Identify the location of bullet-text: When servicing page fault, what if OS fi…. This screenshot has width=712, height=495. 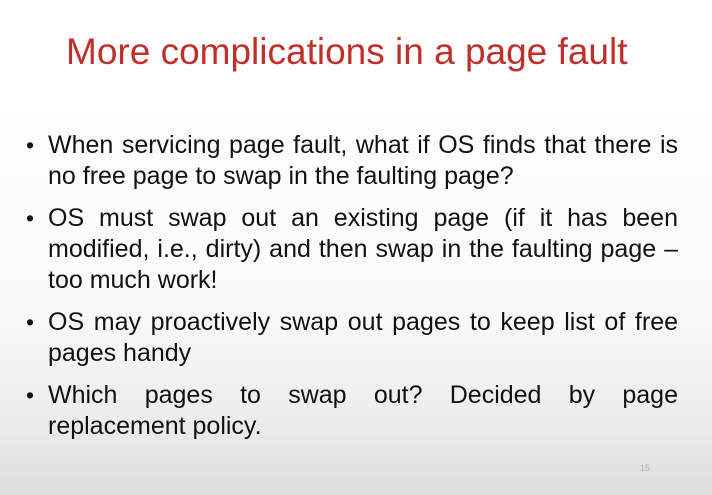
(363, 160).